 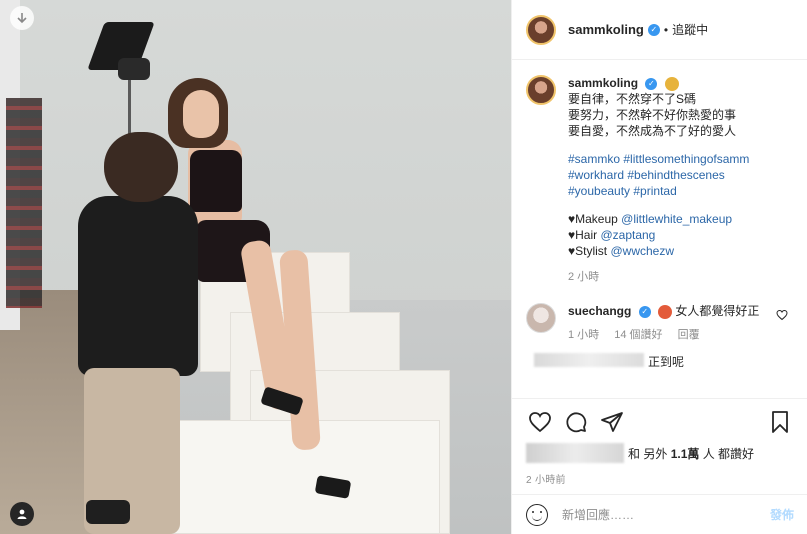 What do you see at coordinates (541, 29) in the screenshot?
I see `avatar` at bounding box center [541, 29].